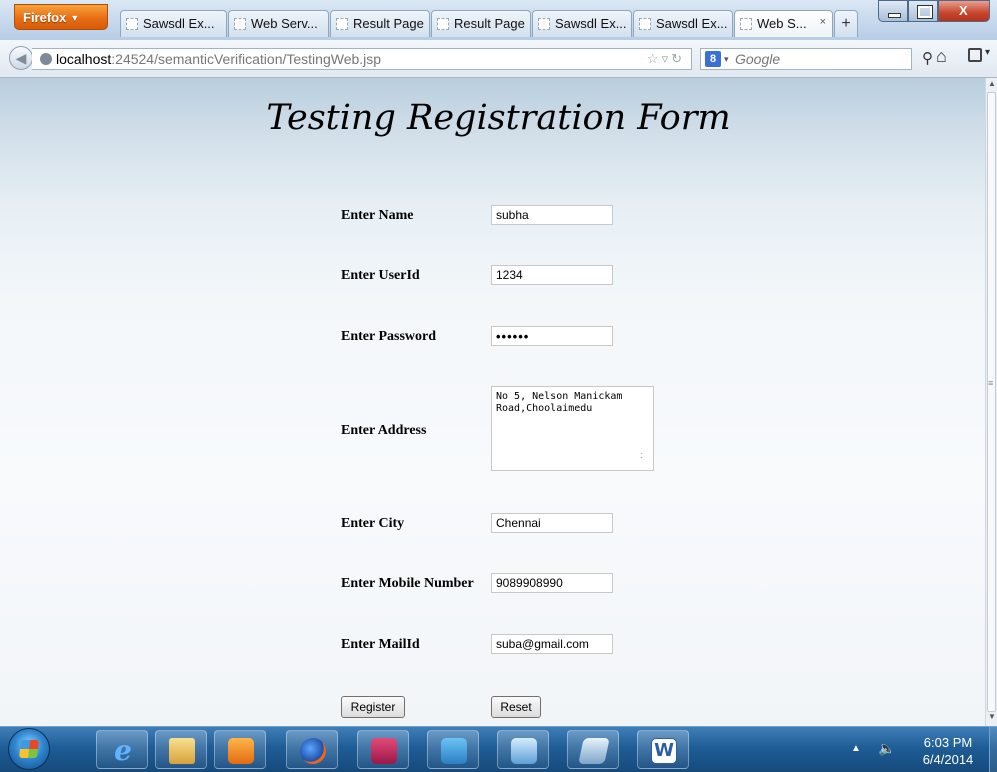 Image resolution: width=997 pixels, height=772 pixels. What do you see at coordinates (380, 275) in the screenshot?
I see `userid-label: Enter UserId` at bounding box center [380, 275].